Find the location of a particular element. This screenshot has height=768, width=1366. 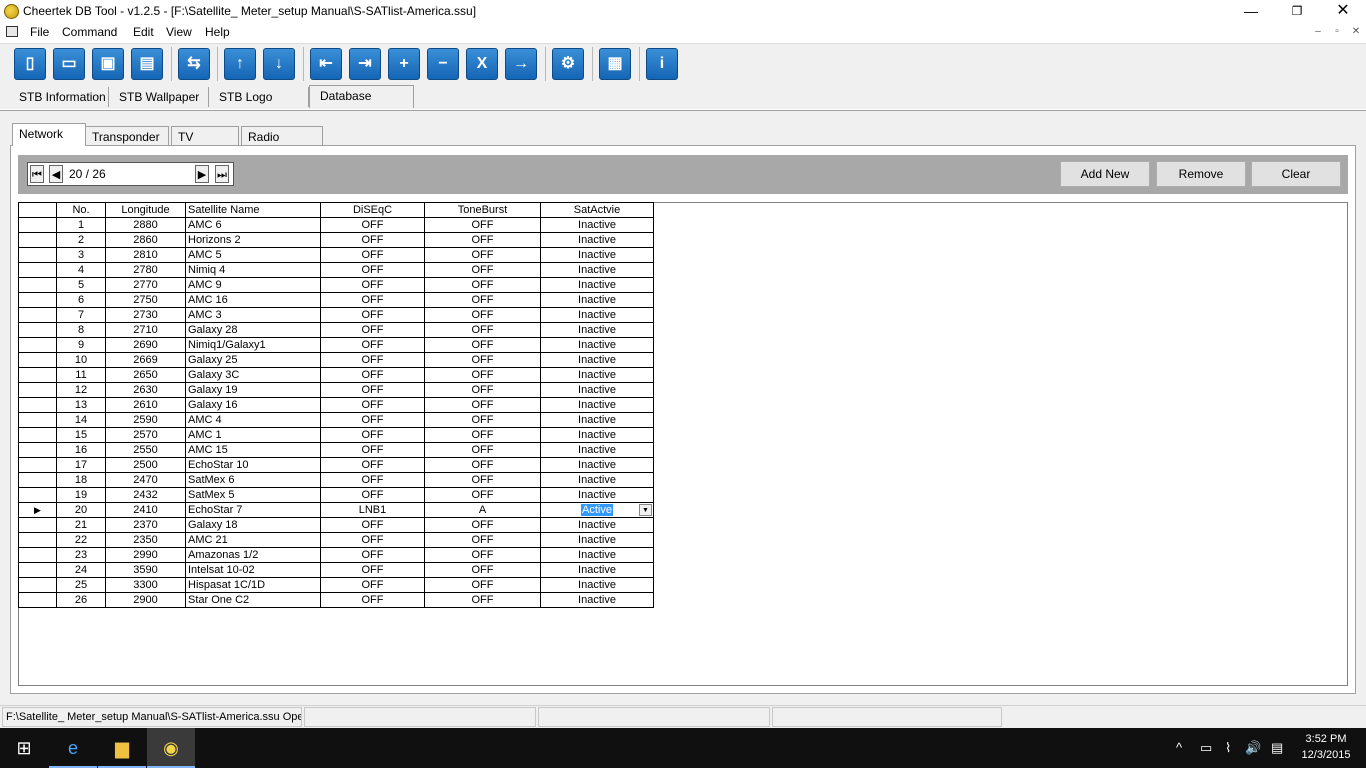

table-row: 8 2710 Galaxy 28 OFF OFF Inactive is located at coordinates (336, 330).